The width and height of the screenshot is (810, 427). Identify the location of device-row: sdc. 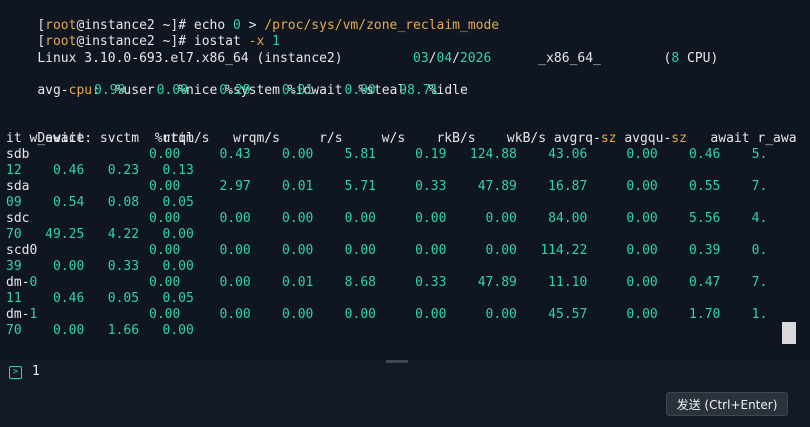
(17, 219).